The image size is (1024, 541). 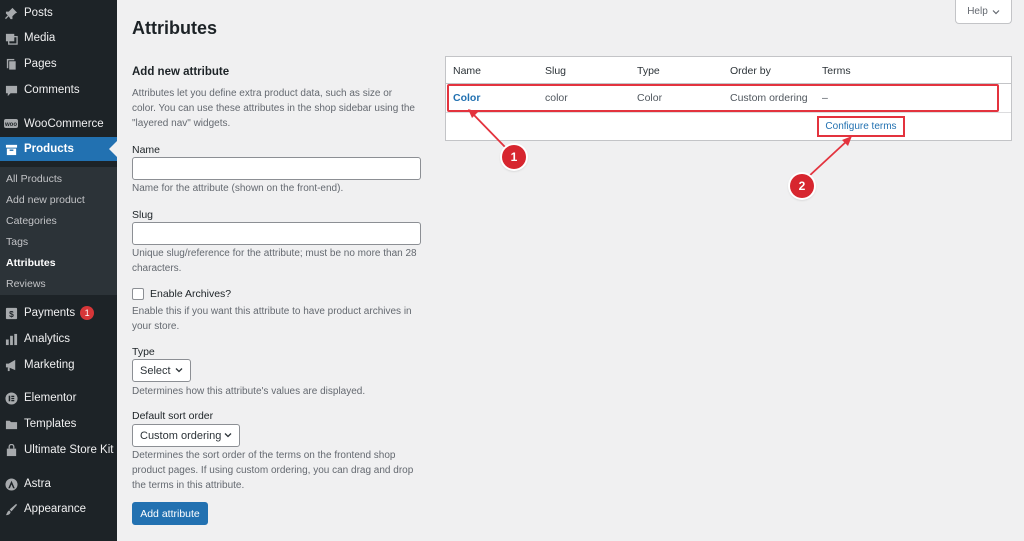 I want to click on sidebar-item-label: Comments, so click(x=52, y=90).